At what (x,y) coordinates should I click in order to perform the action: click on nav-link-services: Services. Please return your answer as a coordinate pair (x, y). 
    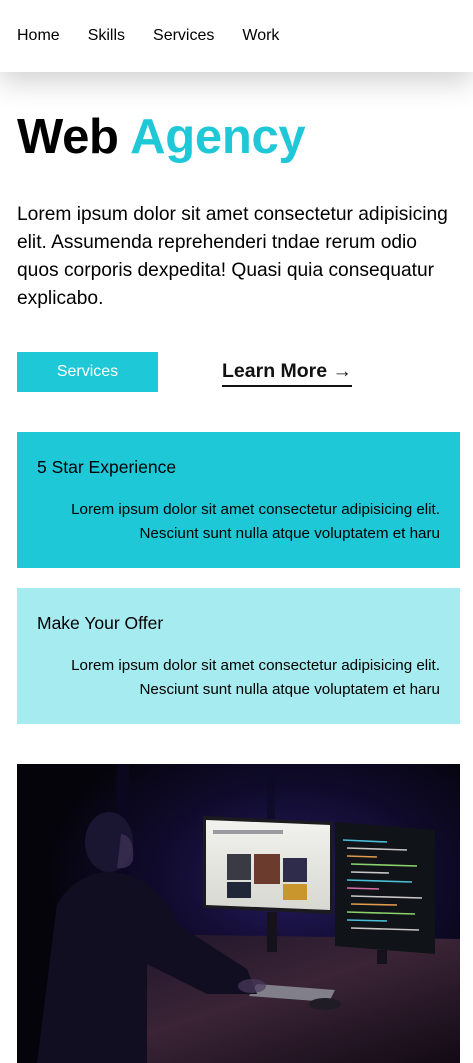
    Looking at the image, I should click on (183, 36).